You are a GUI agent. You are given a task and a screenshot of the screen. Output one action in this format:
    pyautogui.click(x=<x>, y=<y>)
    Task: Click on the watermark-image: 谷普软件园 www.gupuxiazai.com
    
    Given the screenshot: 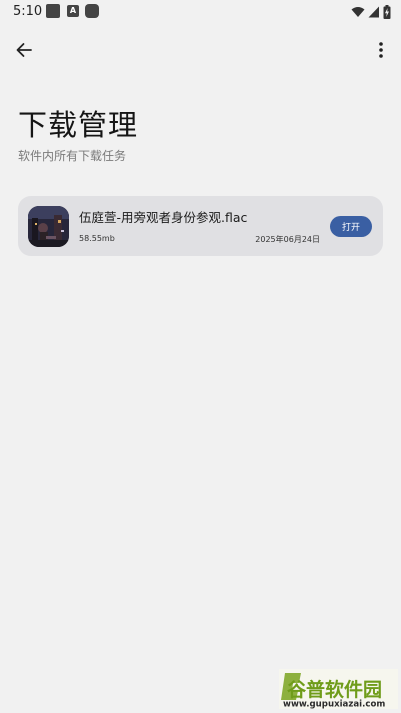 What is the action you would take?
    pyautogui.click(x=338, y=689)
    